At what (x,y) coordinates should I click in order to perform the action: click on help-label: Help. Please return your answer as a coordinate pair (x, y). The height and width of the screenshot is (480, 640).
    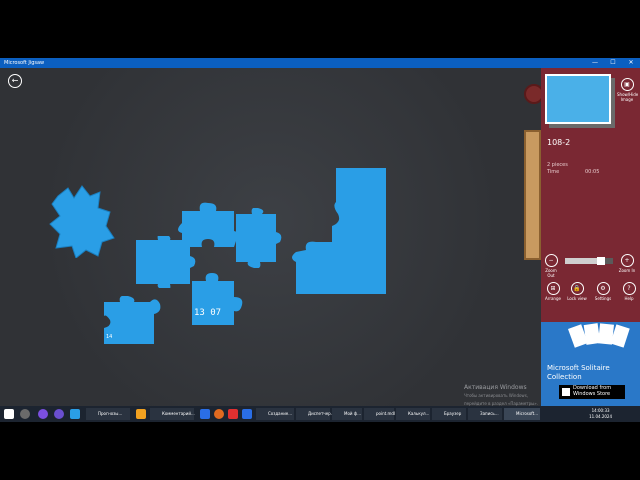
    Looking at the image, I should click on (629, 298).